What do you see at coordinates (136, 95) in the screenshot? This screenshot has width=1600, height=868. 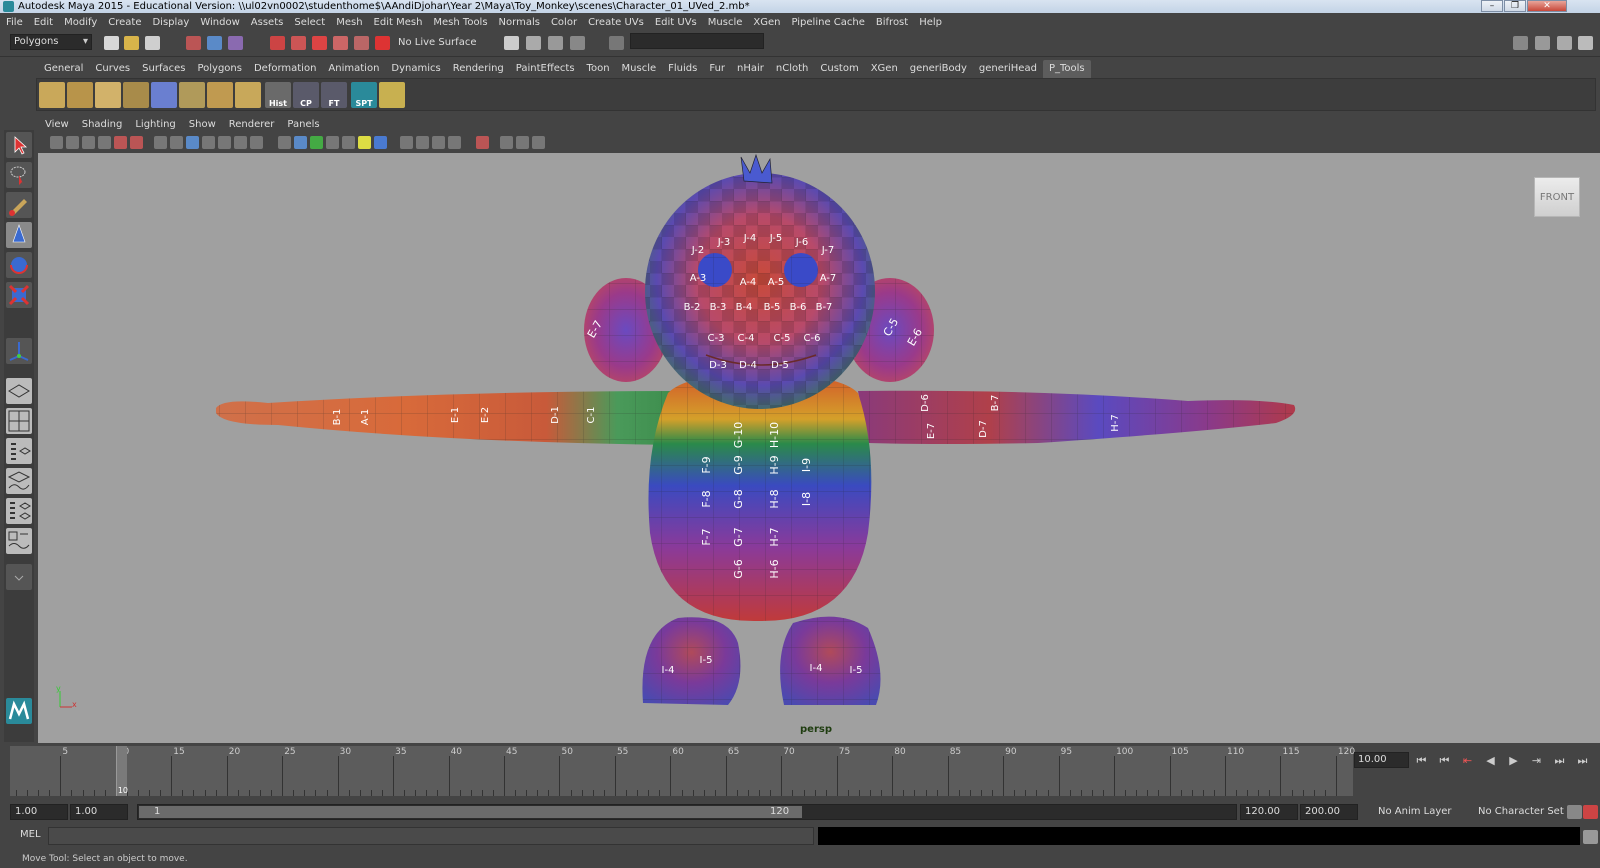 I see `planar-map-icon` at bounding box center [136, 95].